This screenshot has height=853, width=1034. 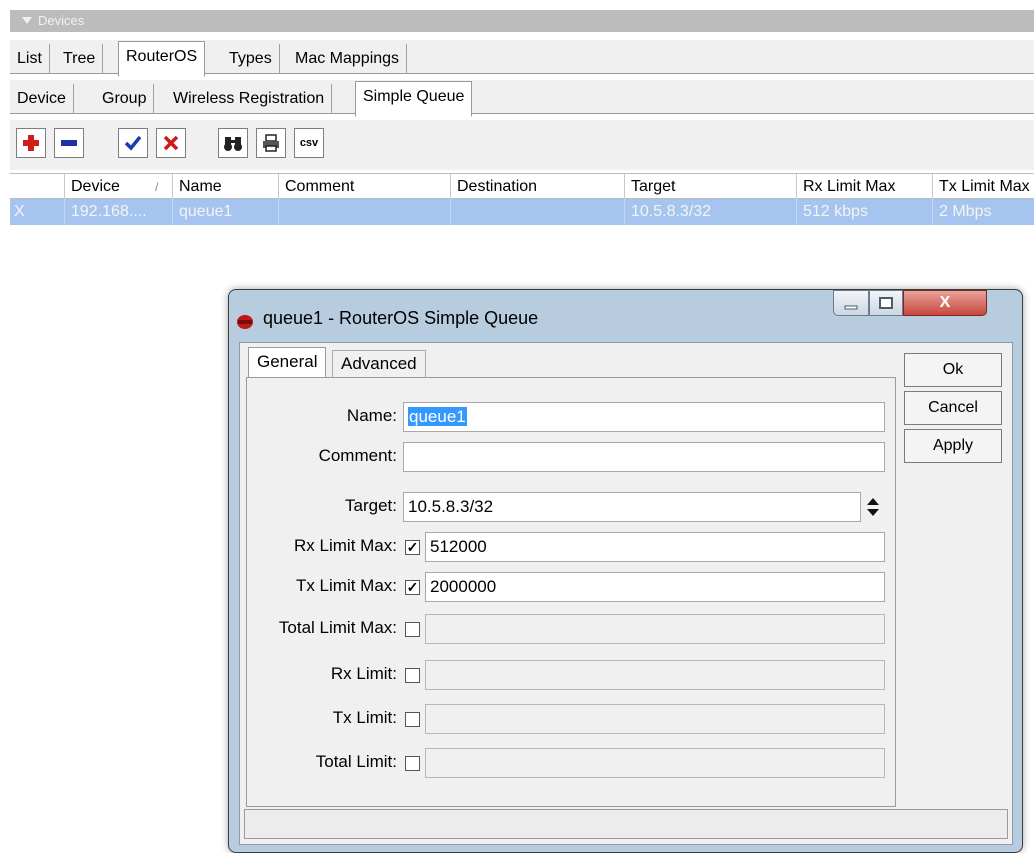 What do you see at coordinates (363, 673) in the screenshot?
I see `rx-limit-label: Rx Limit:` at bounding box center [363, 673].